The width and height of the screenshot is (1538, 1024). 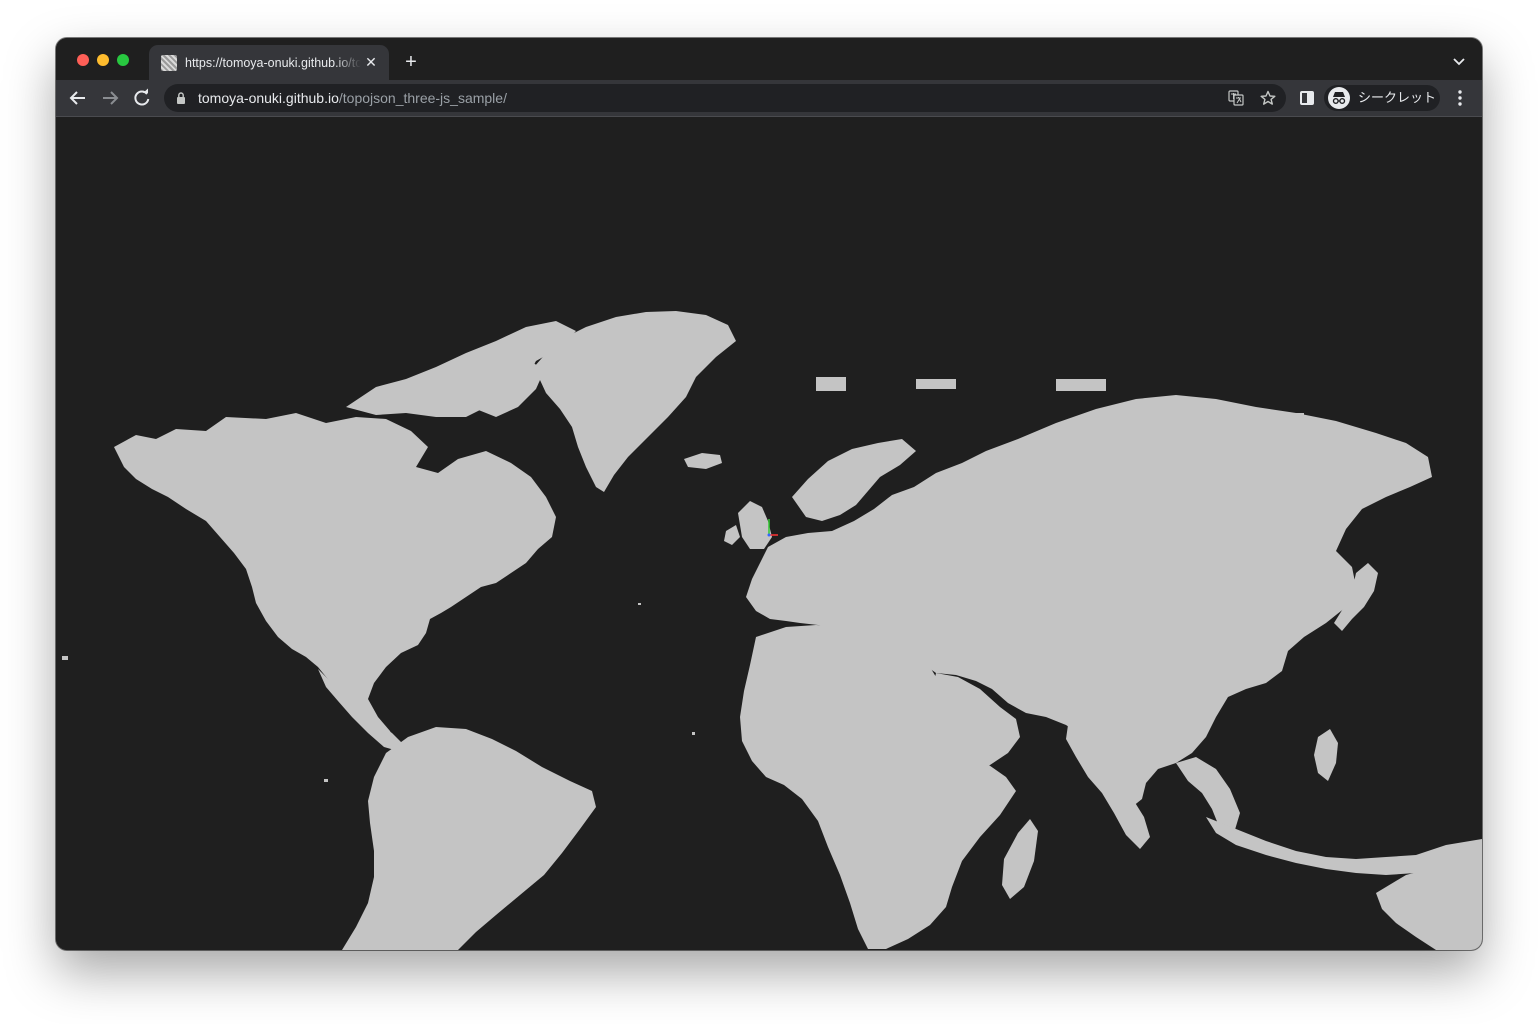 What do you see at coordinates (1208, 795) in the screenshot?
I see `southeast-asia` at bounding box center [1208, 795].